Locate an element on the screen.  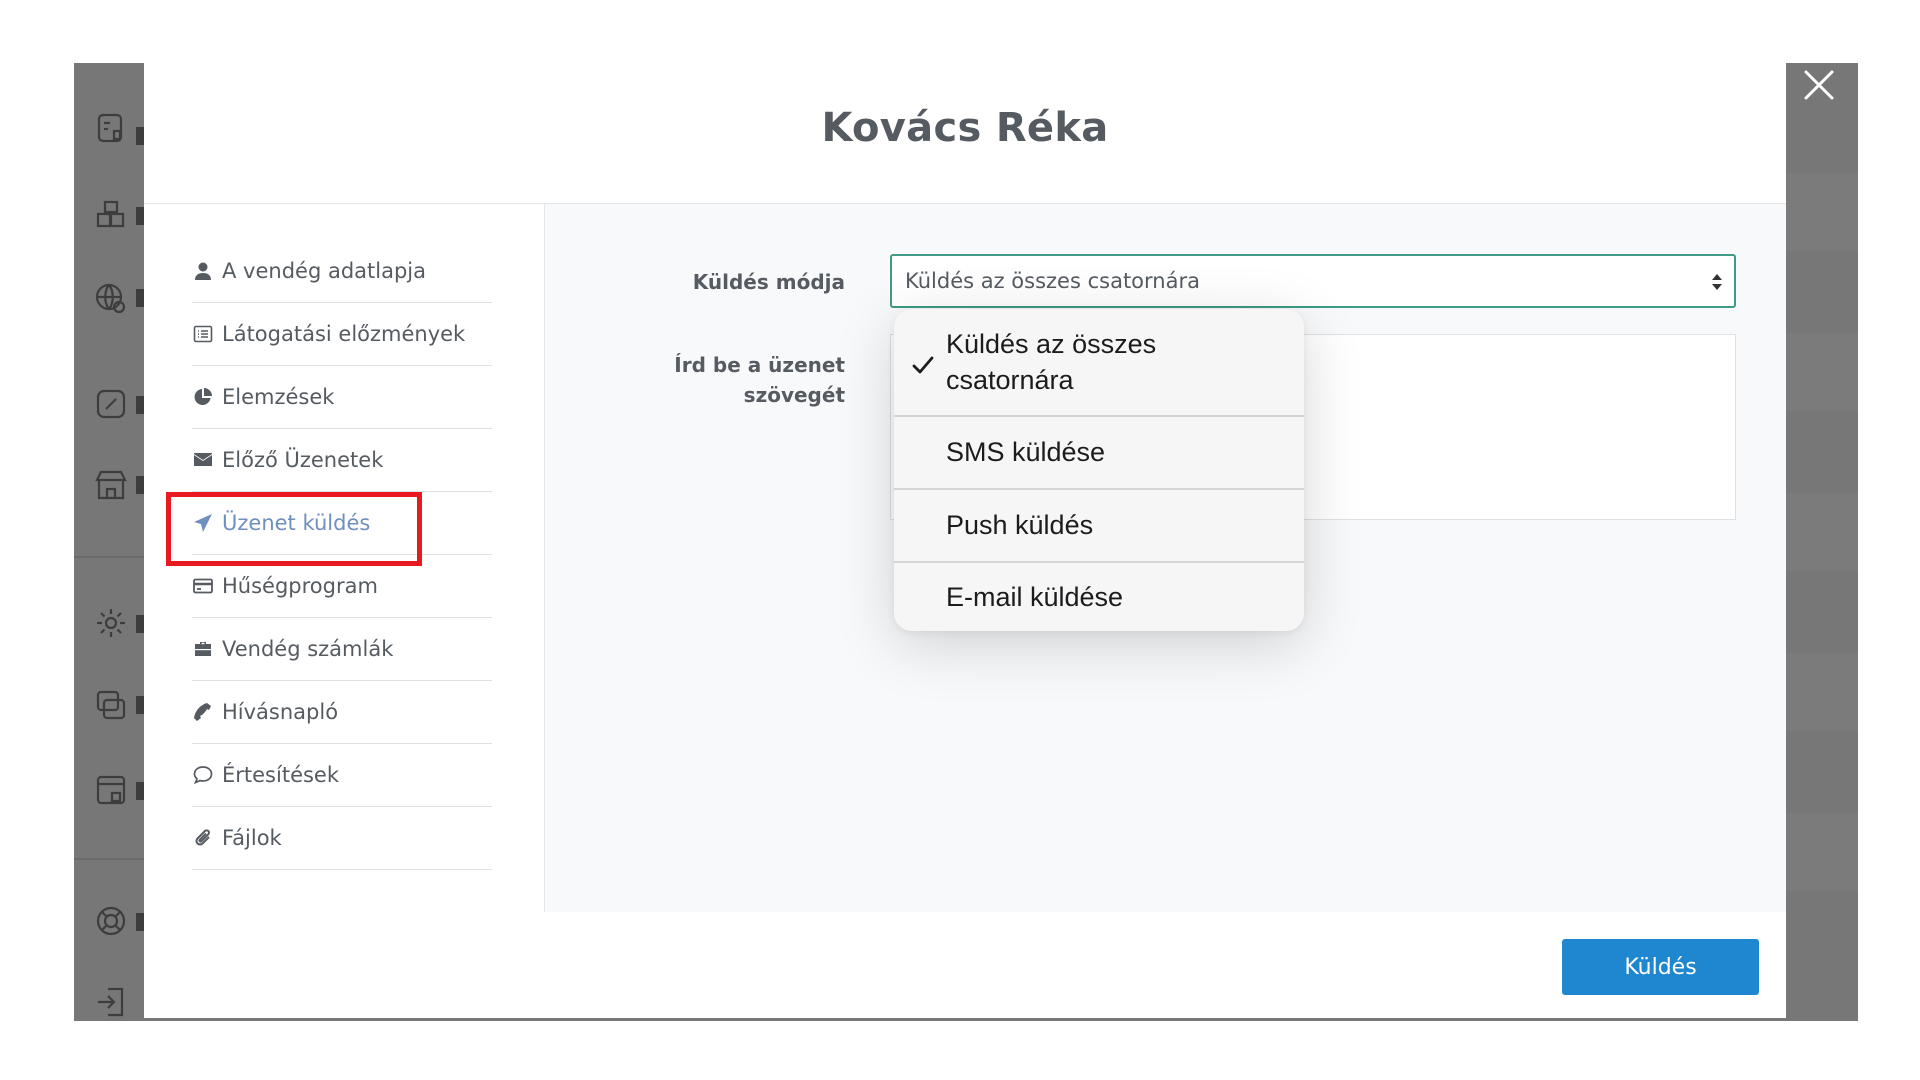
paper-plane-icon is located at coordinates (203, 523).